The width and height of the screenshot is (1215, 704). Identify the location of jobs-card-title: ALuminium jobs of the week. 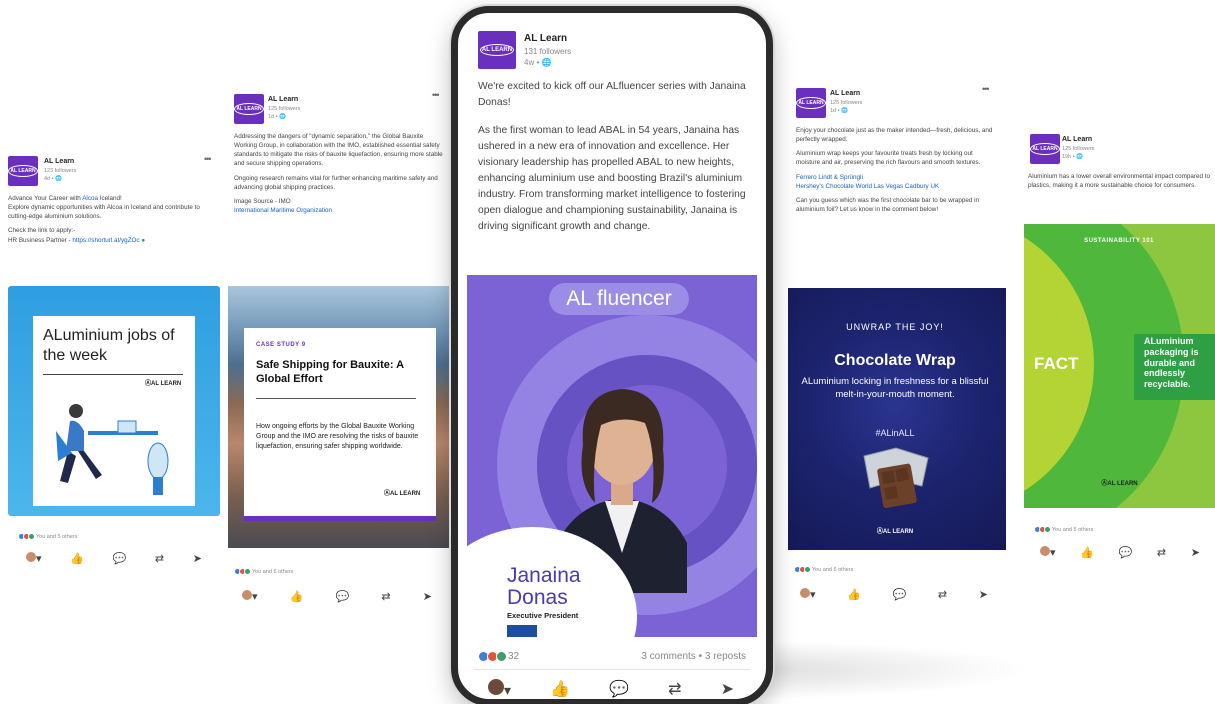
(109, 345).